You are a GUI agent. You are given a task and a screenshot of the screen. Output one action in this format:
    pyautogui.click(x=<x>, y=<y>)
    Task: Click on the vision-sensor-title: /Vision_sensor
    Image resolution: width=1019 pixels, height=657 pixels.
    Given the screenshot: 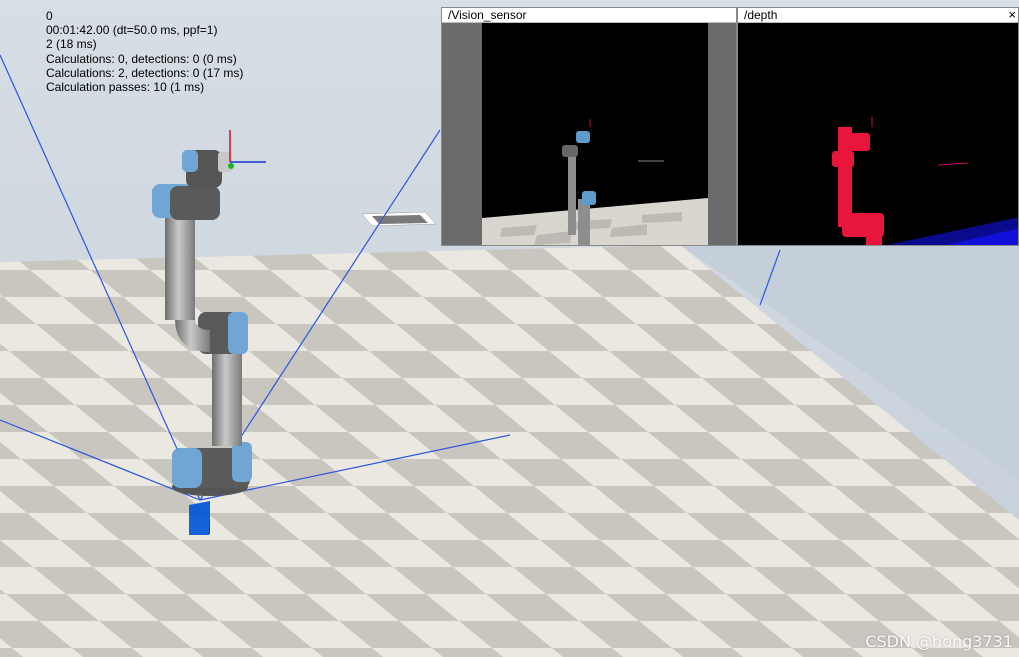 What is the action you would take?
    pyautogui.click(x=487, y=15)
    